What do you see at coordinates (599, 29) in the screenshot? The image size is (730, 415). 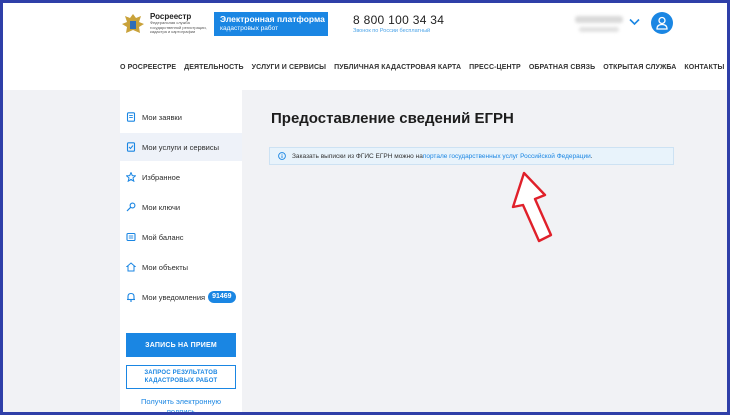 I see `user-info-redacted` at bounding box center [599, 29].